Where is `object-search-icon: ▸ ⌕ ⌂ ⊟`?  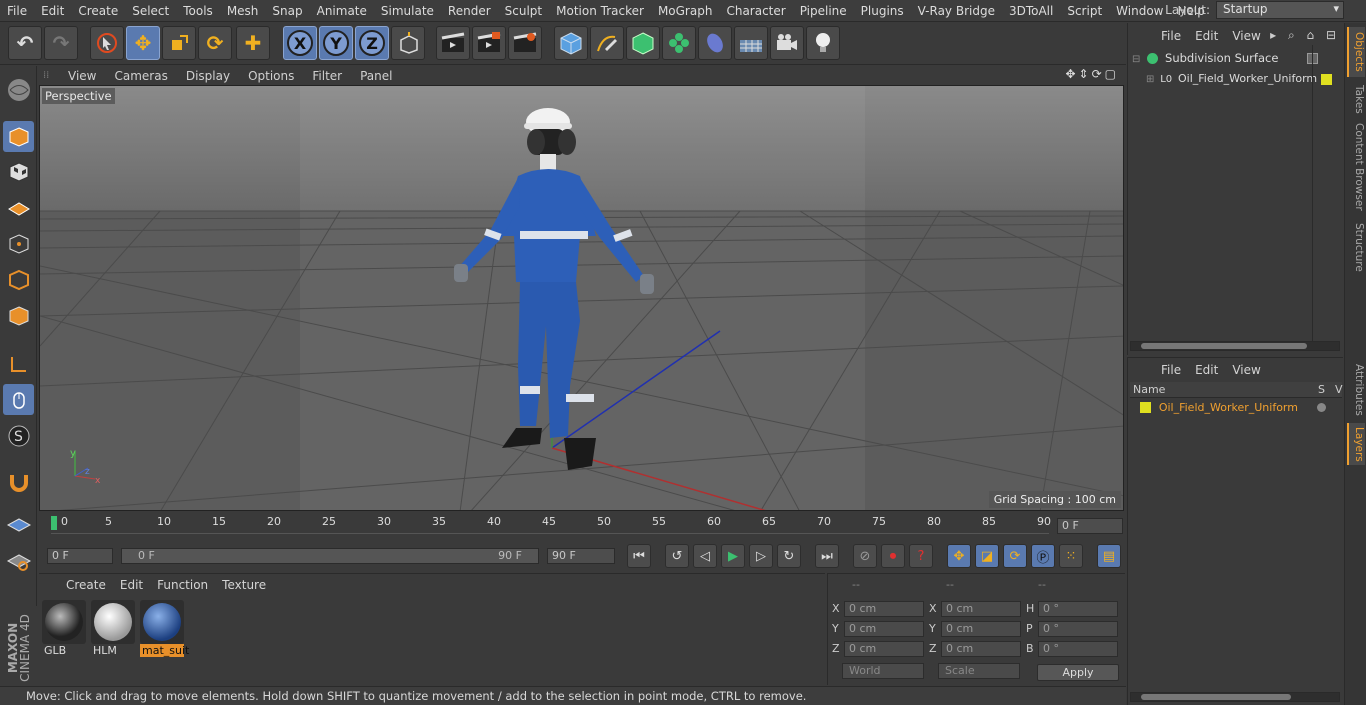
object-search-icon: ▸ ⌕ ⌂ ⊟ is located at coordinates (1305, 35).